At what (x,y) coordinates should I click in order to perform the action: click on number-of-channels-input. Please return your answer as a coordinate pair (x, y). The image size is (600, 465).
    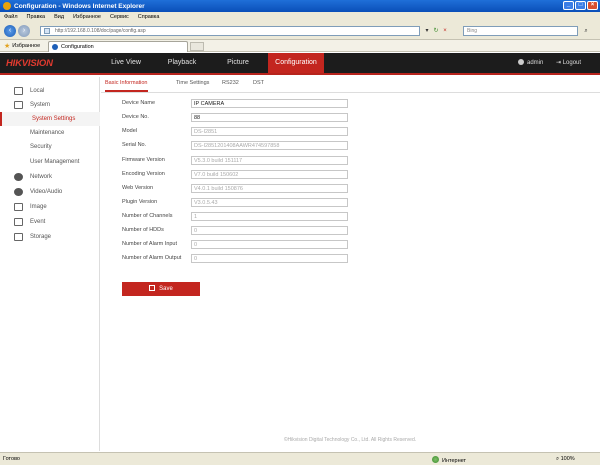
    Looking at the image, I should click on (269, 216).